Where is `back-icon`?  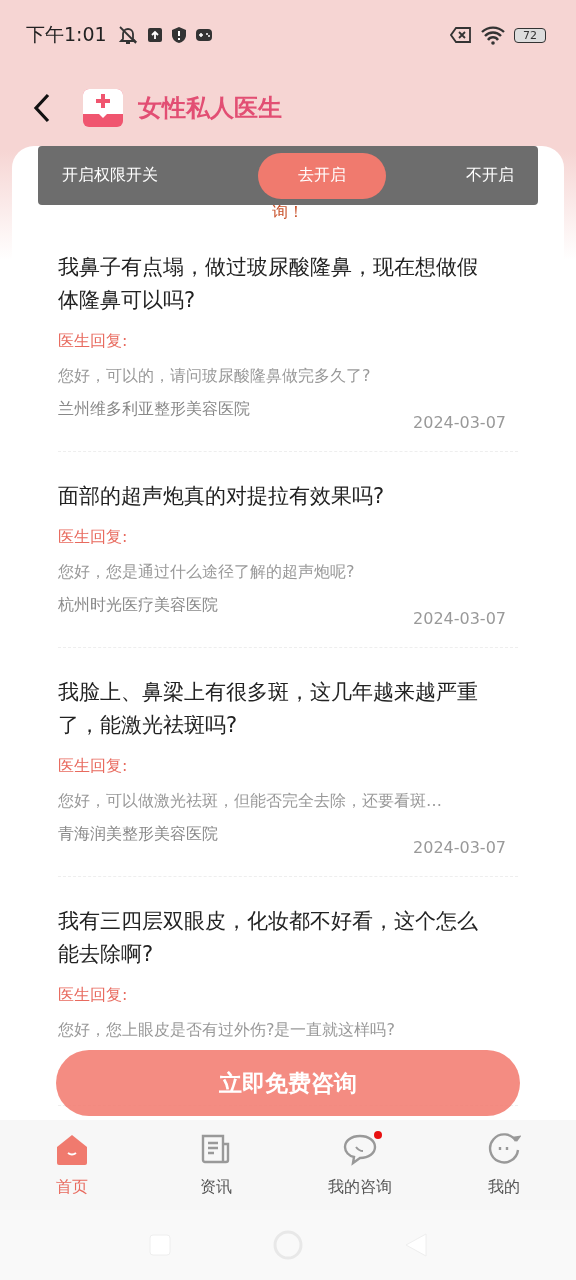
back-icon is located at coordinates (42, 108).